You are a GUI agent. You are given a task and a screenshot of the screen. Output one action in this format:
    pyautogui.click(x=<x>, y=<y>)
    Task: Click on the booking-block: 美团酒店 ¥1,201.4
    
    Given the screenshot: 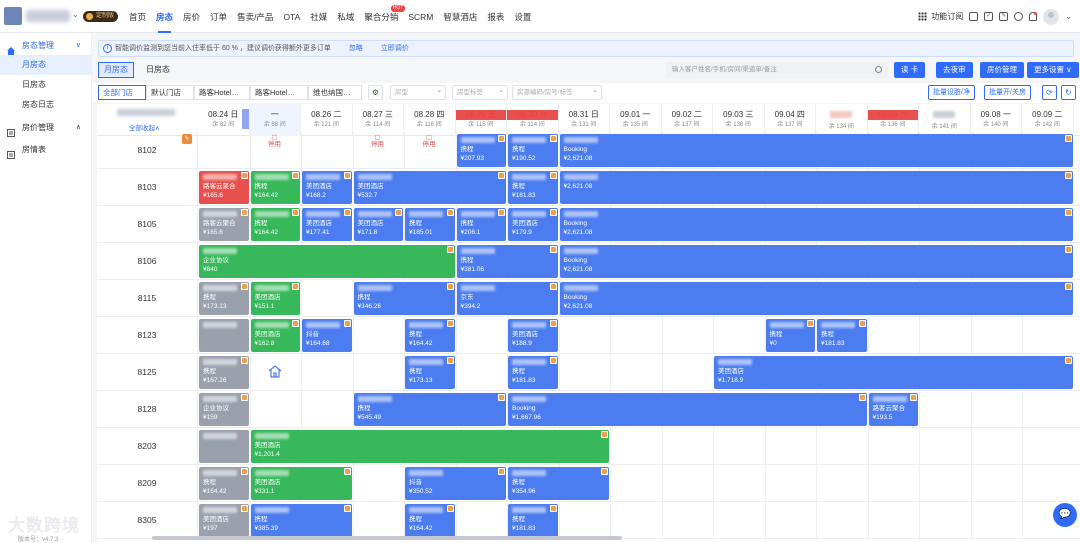 What is the action you would take?
    pyautogui.click(x=429, y=446)
    